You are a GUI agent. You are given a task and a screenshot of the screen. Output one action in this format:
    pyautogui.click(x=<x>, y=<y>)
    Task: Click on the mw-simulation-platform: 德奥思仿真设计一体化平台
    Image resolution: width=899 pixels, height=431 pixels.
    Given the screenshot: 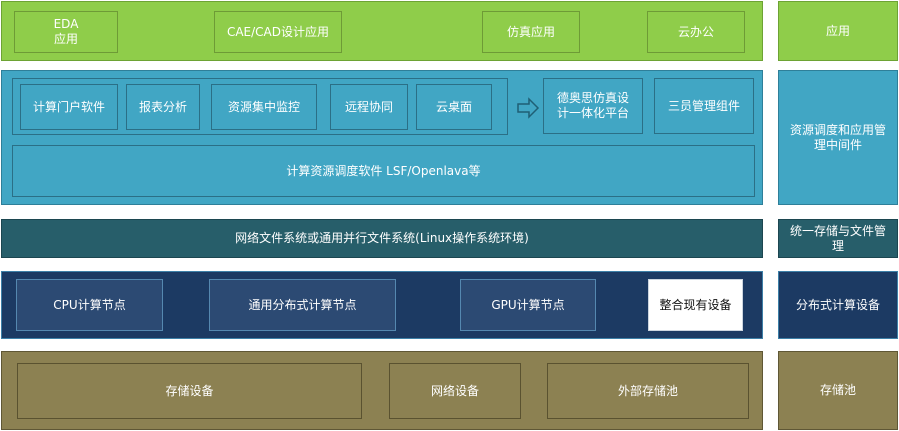 What is the action you would take?
    pyautogui.click(x=593, y=106)
    